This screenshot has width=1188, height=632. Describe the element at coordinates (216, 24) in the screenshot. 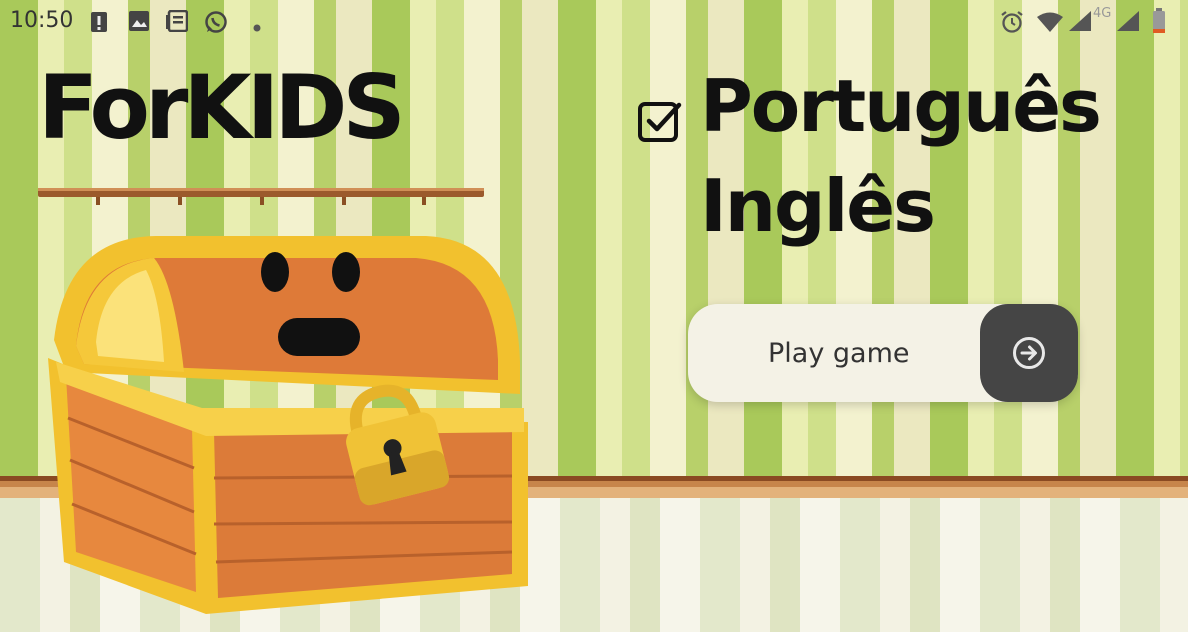

I see `whatsapp-icon` at that location.